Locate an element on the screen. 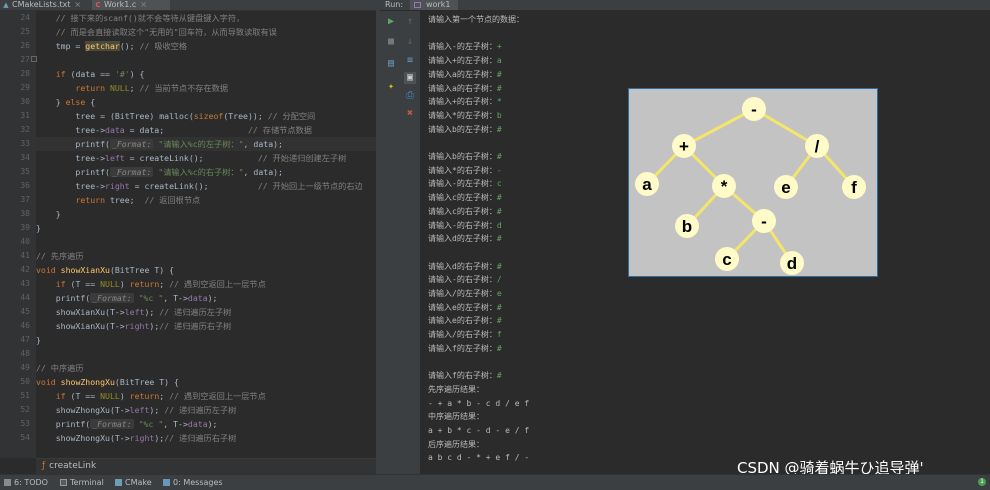 This screenshot has height=490, width=990. todo-tool-button: 6: TODO is located at coordinates (26, 482).